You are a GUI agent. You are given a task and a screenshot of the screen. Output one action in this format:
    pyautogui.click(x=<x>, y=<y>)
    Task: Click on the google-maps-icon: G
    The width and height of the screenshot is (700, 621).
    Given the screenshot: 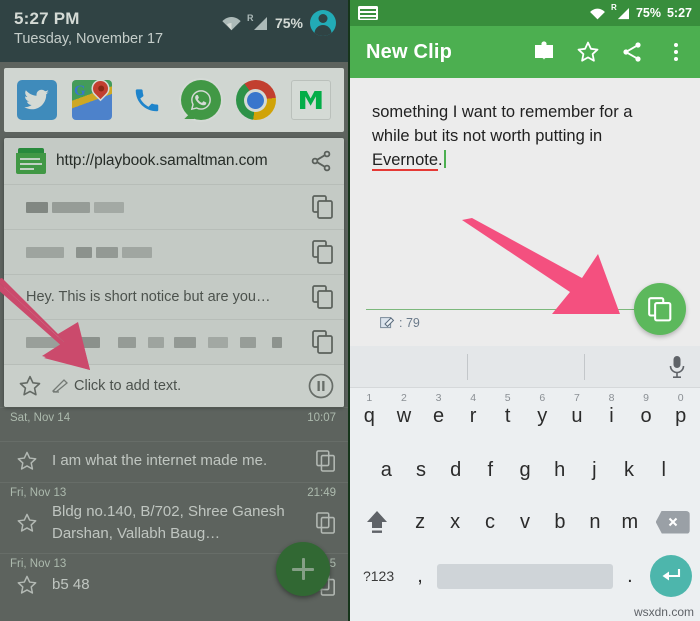 What is the action you would take?
    pyautogui.click(x=91, y=100)
    